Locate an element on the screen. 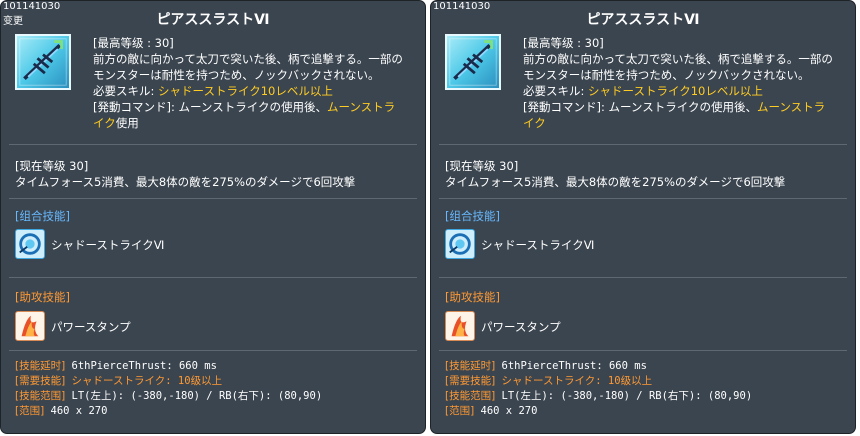 The image size is (860, 436). command-line-cont: イク使用 is located at coordinates (256, 123).